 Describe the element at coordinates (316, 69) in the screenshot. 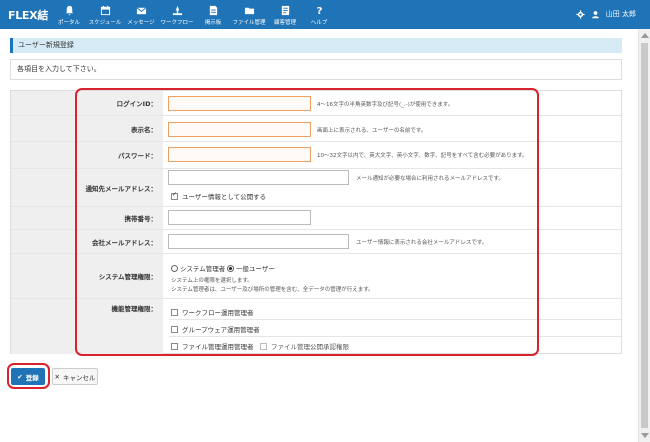

I see `instruction-notice: 各項目を入力して下さい。` at that location.